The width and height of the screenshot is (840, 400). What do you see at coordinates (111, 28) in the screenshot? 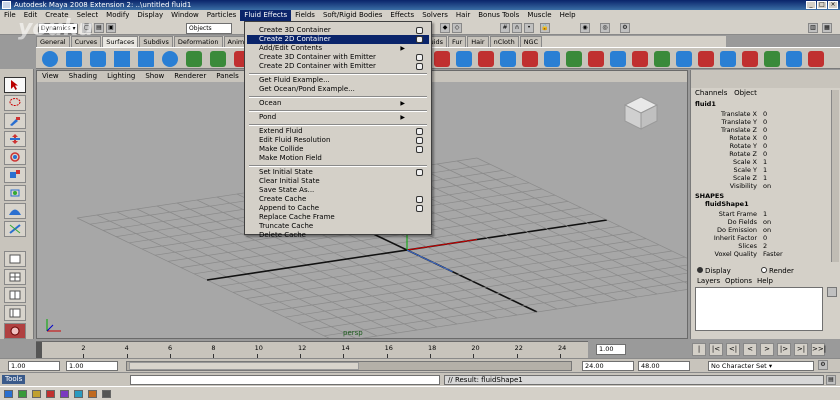
I see `save-scene-icon: ▣` at bounding box center [111, 28].